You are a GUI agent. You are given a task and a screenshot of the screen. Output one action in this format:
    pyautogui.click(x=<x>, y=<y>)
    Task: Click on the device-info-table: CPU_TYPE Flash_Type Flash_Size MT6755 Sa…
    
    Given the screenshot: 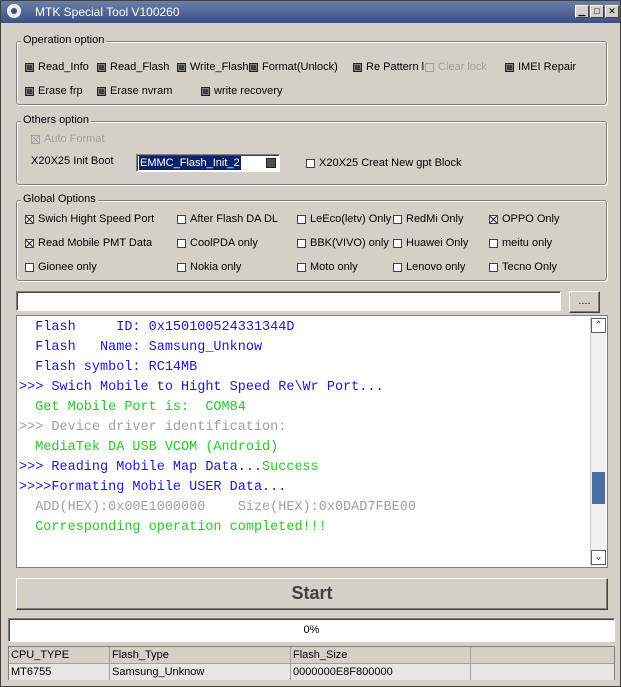 What is the action you would take?
    pyautogui.click(x=311, y=663)
    